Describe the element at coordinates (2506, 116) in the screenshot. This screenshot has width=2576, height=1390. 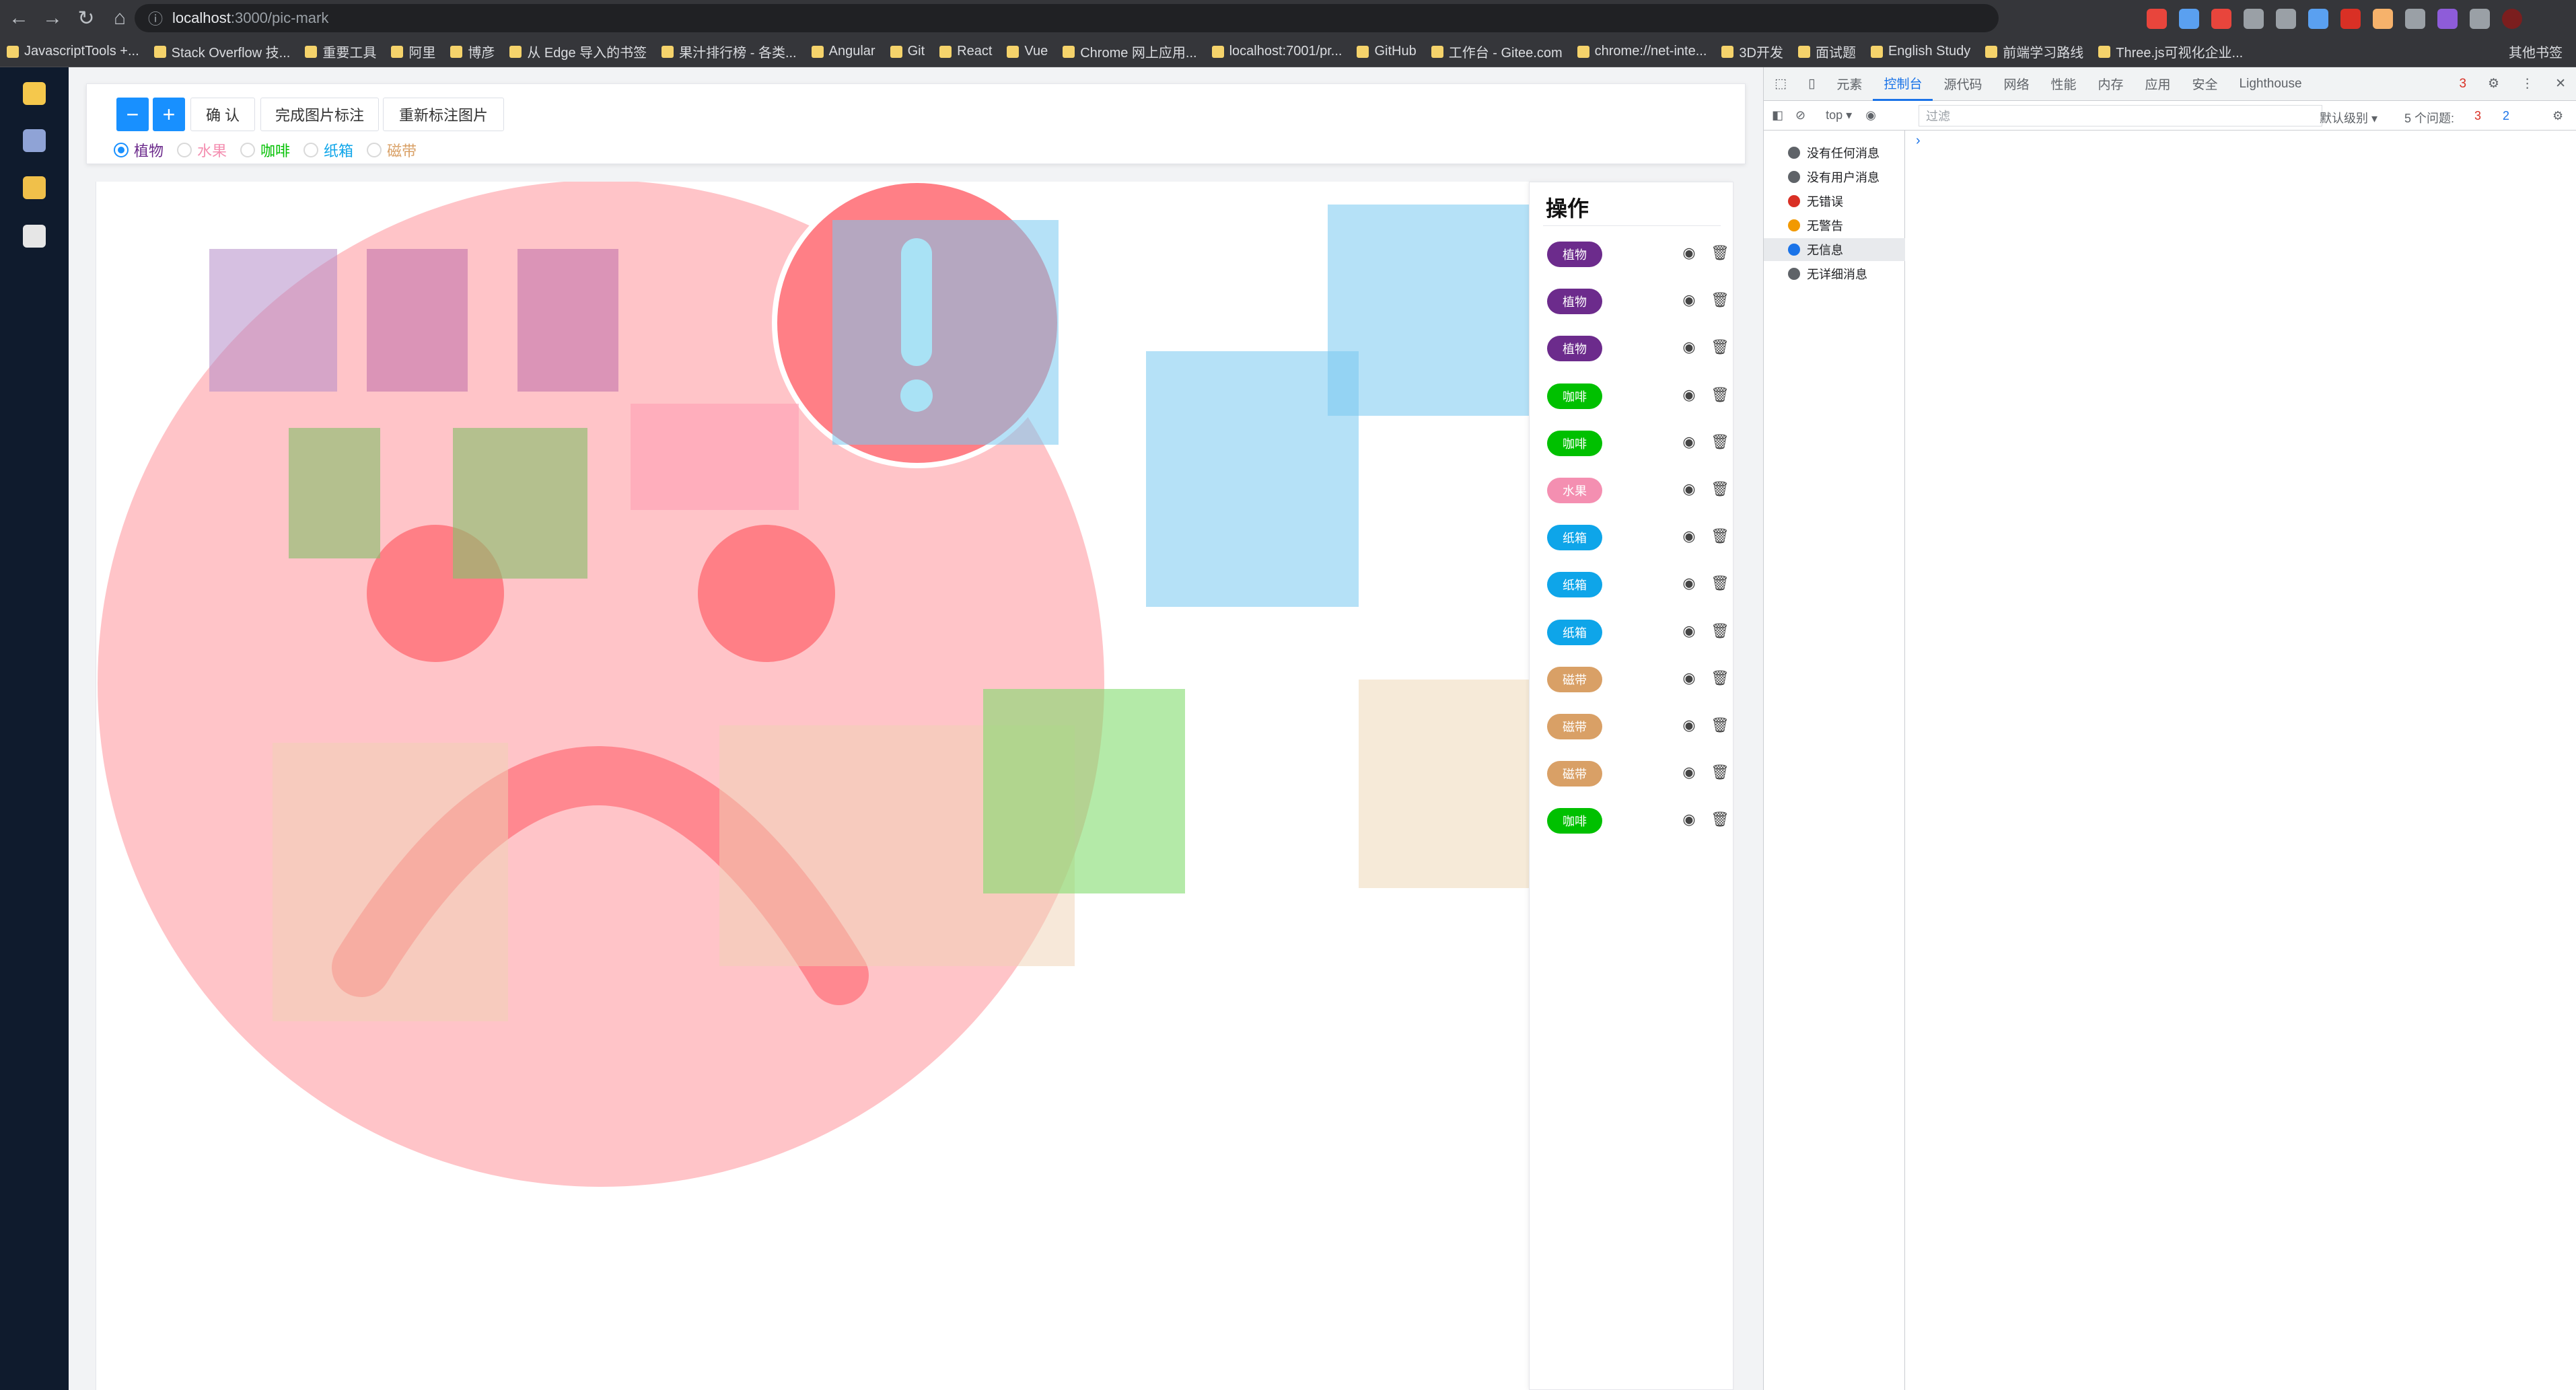
I see `issues-info-count: 2` at that location.